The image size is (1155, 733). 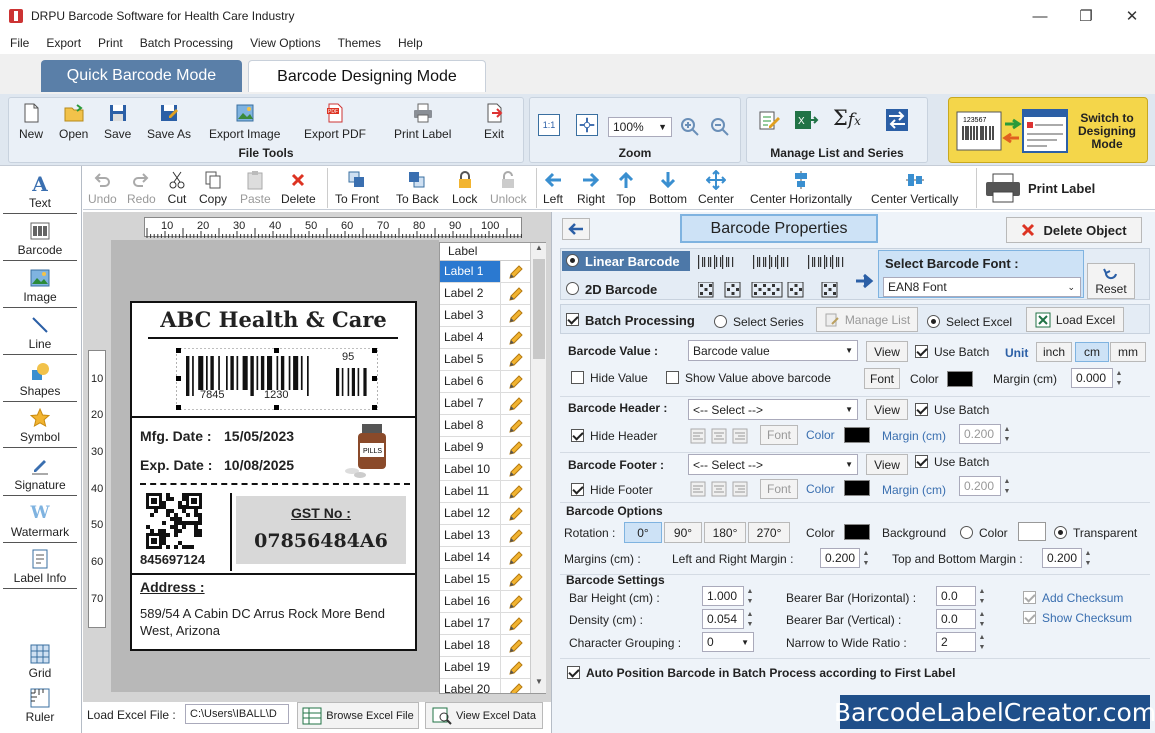 I want to click on left-right-margin-spinner: ▲ ▼, so click(x=866, y=558).